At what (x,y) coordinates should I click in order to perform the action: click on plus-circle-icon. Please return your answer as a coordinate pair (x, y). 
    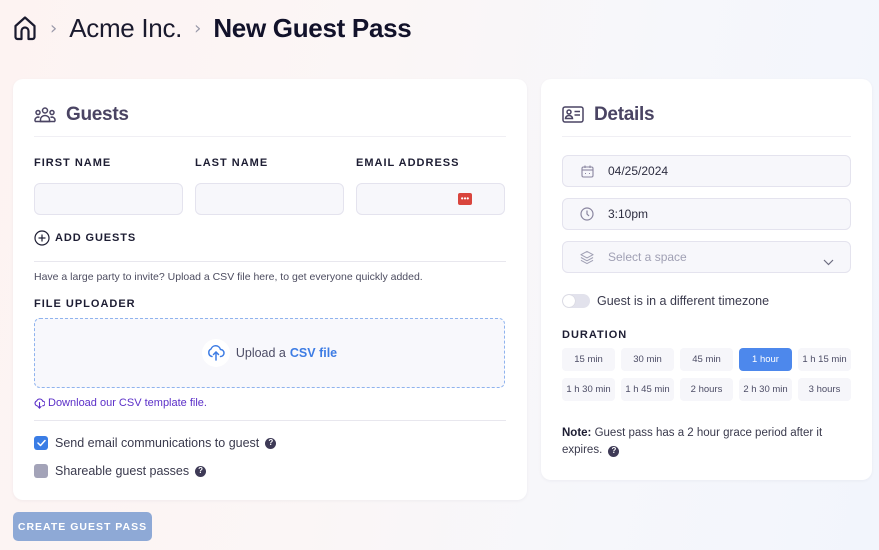
    Looking at the image, I should click on (42, 238).